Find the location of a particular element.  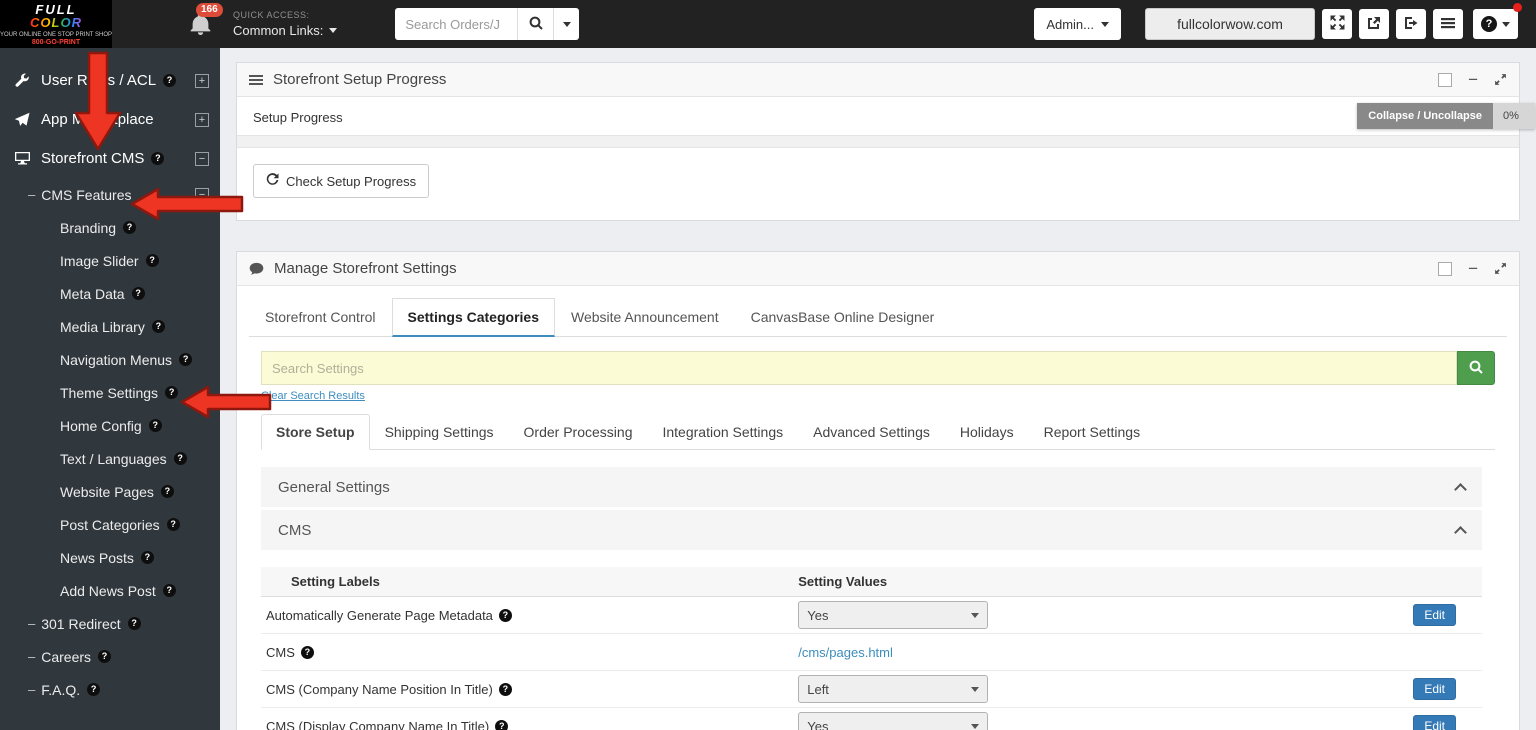

sidebar-item-faq: F.A.Q. is located at coordinates (110, 689).